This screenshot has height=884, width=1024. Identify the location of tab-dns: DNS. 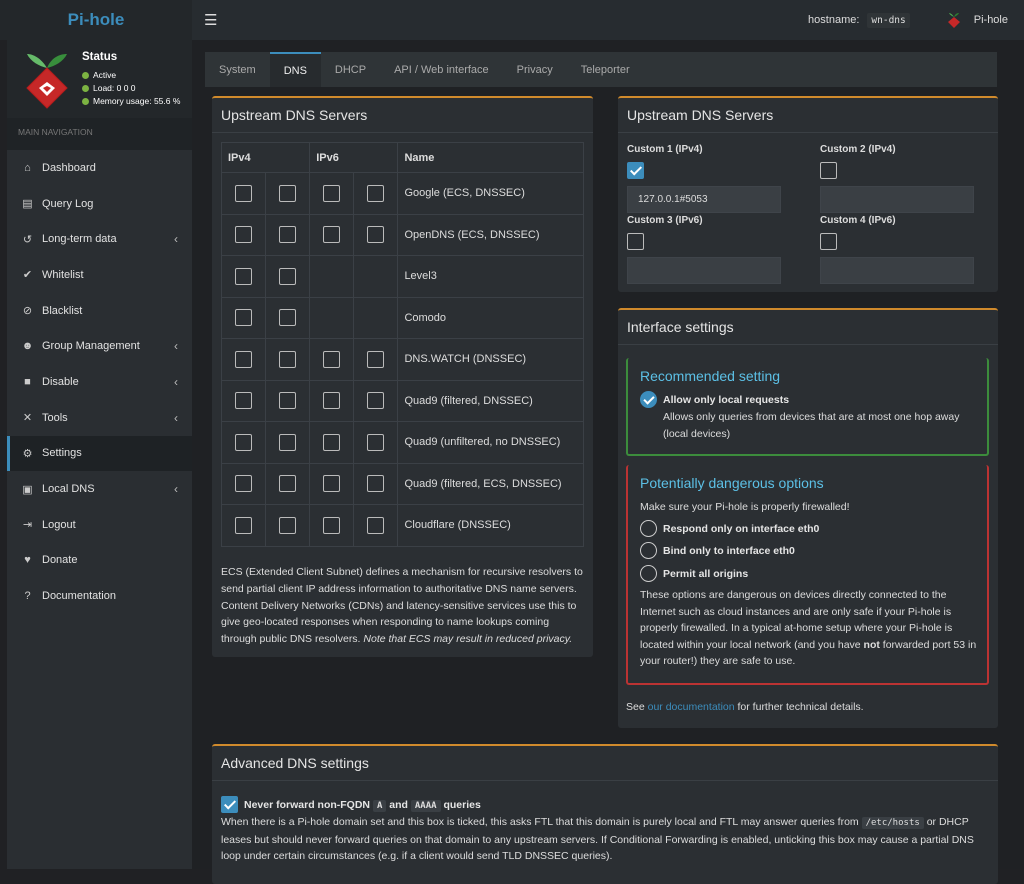
(295, 69).